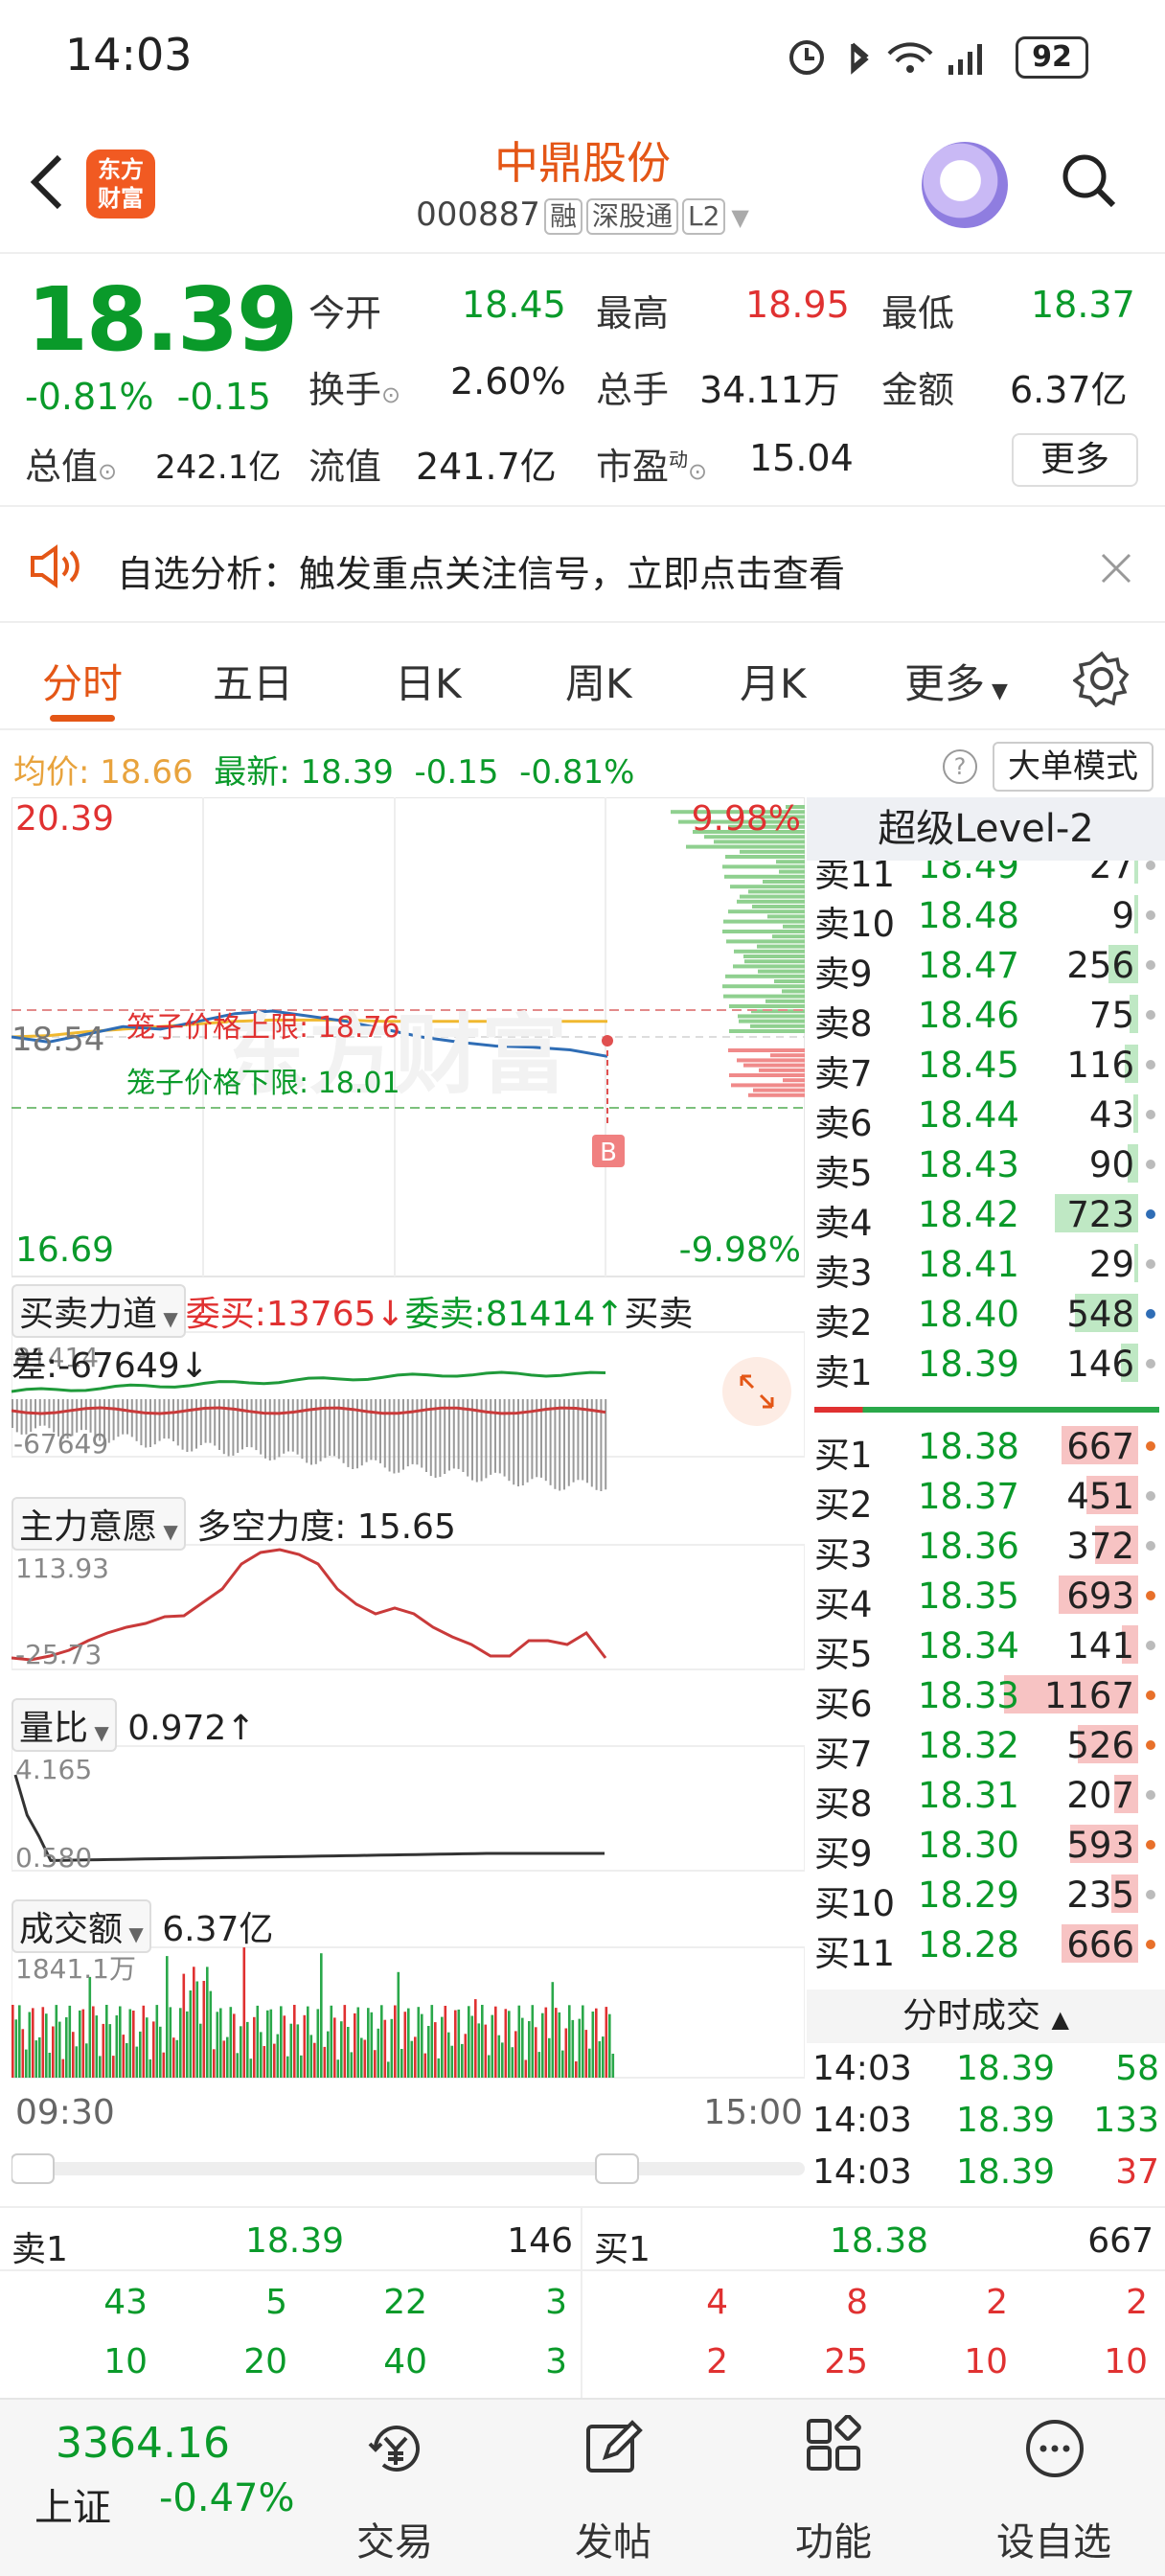 This screenshot has width=1165, height=2576. What do you see at coordinates (61, 1444) in the screenshot?
I see `bs-bottom: -67649` at bounding box center [61, 1444].